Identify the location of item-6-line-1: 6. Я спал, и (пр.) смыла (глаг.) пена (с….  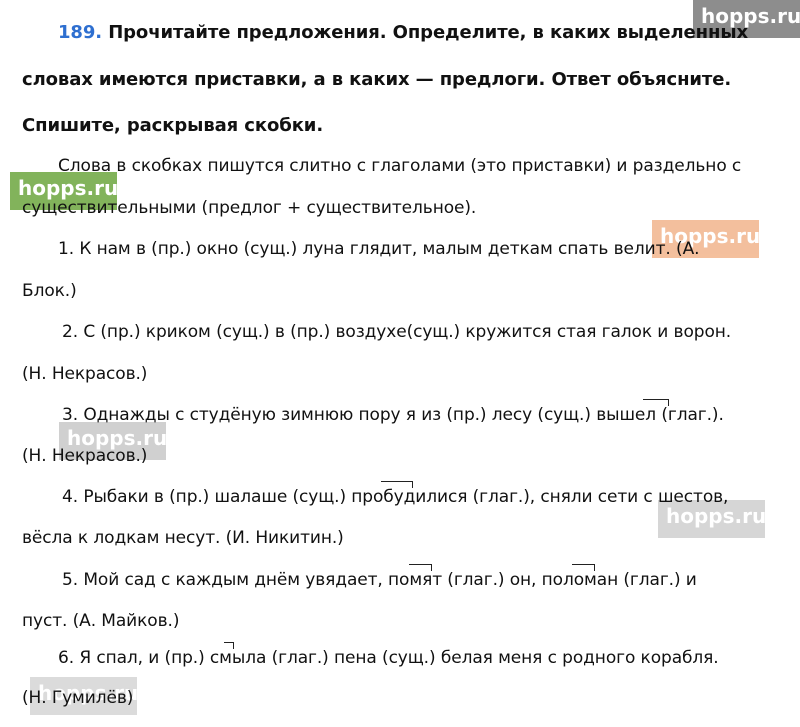
(388, 658).